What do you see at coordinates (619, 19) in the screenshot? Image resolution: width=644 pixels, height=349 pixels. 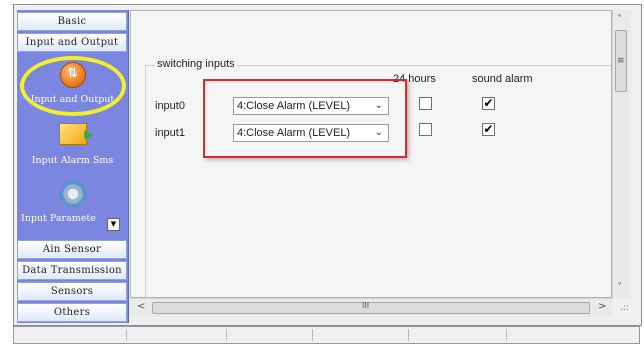 I see `scroll-up-icon: ˄` at bounding box center [619, 19].